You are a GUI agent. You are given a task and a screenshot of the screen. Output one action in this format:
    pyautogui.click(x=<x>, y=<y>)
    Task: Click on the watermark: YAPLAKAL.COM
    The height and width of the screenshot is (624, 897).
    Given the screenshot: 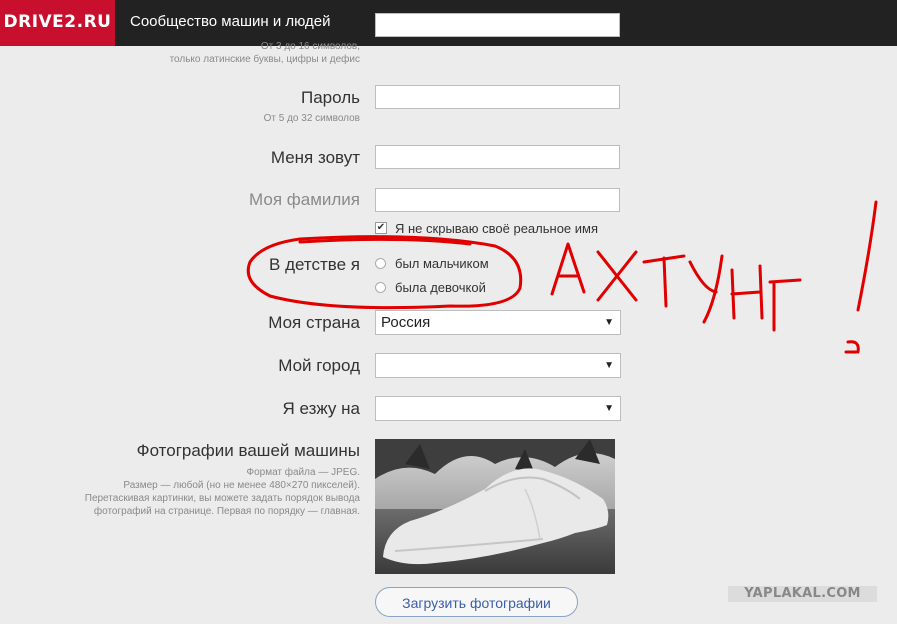 What is the action you would take?
    pyautogui.click(x=802, y=594)
    